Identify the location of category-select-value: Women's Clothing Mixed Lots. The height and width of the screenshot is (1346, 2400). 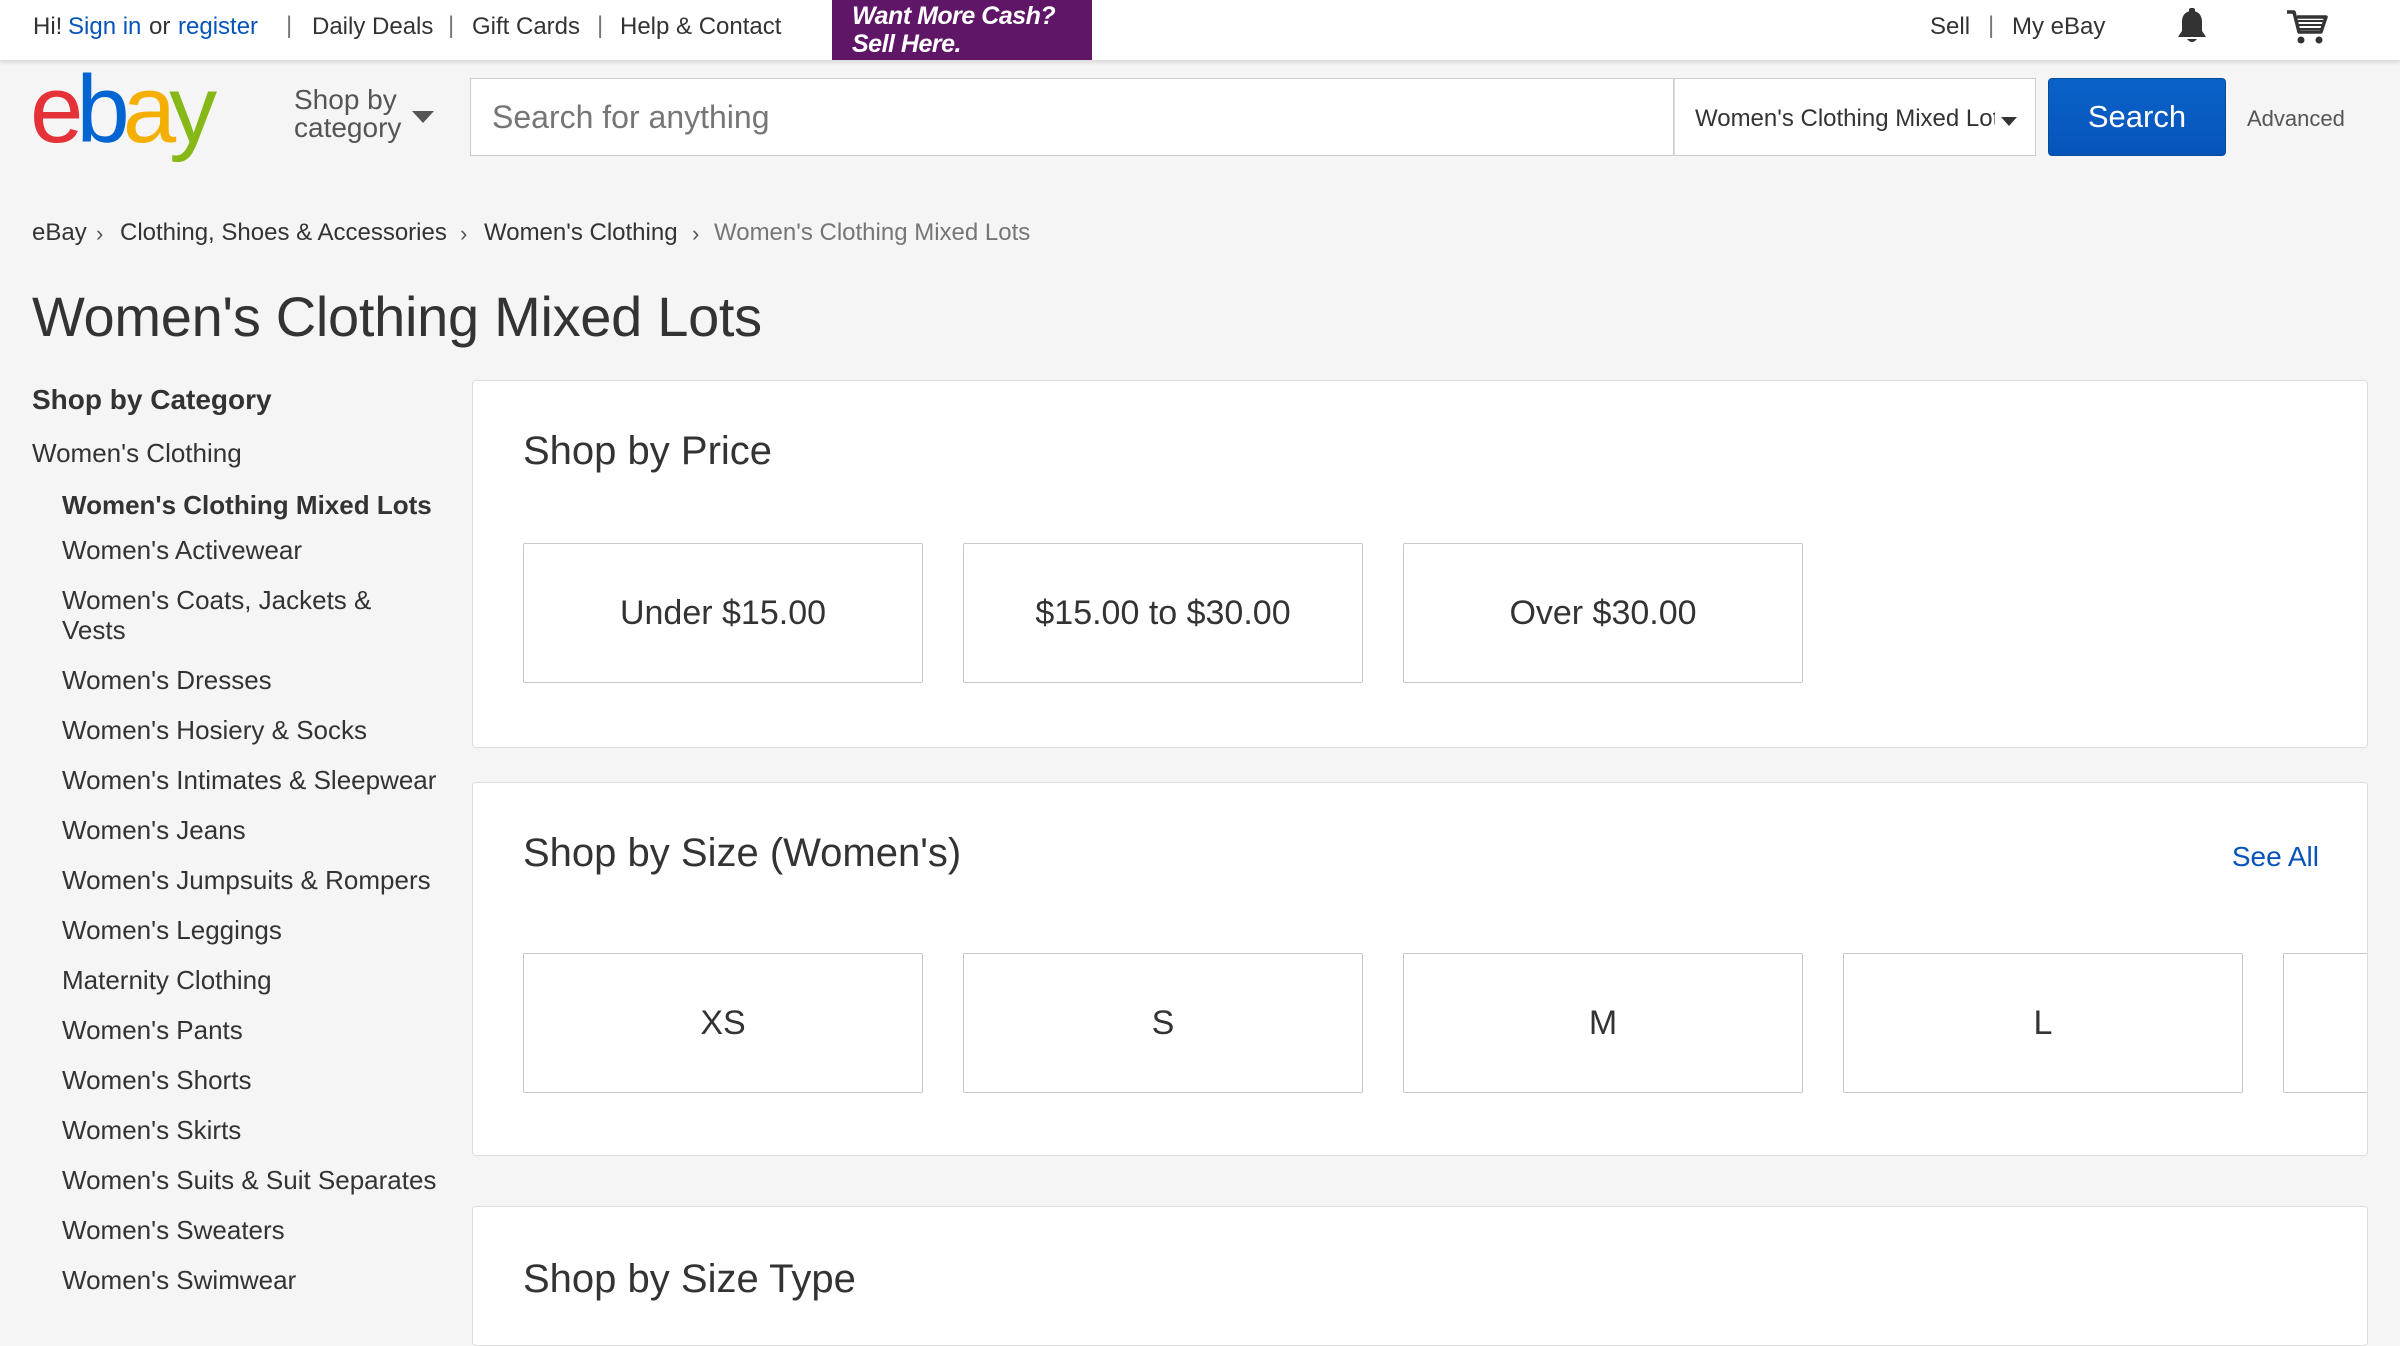
(1845, 118).